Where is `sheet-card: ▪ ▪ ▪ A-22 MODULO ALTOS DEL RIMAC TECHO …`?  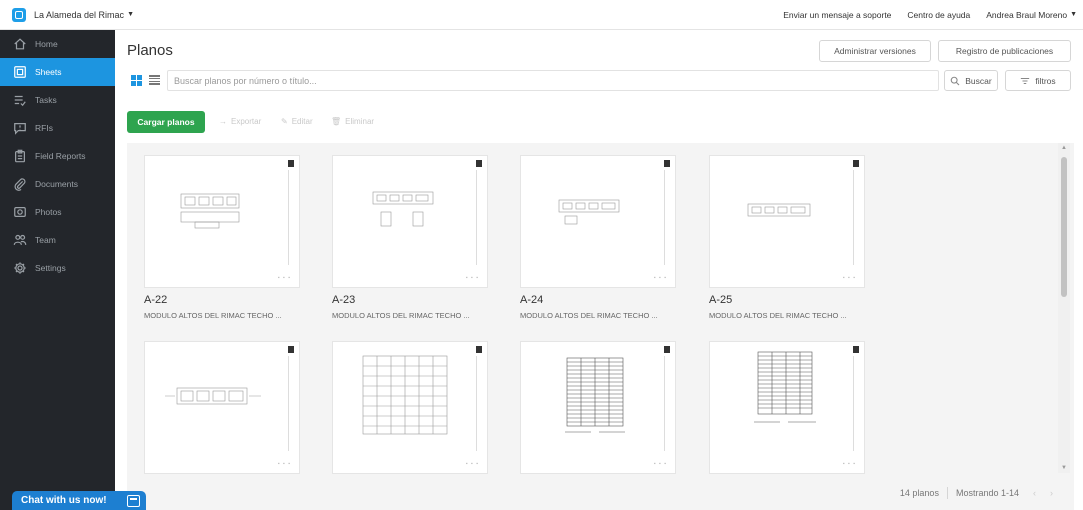
sheet-card: ▪ ▪ ▪ A-22 MODULO ALTOS DEL RIMAC TECHO … is located at coordinates (222, 237).